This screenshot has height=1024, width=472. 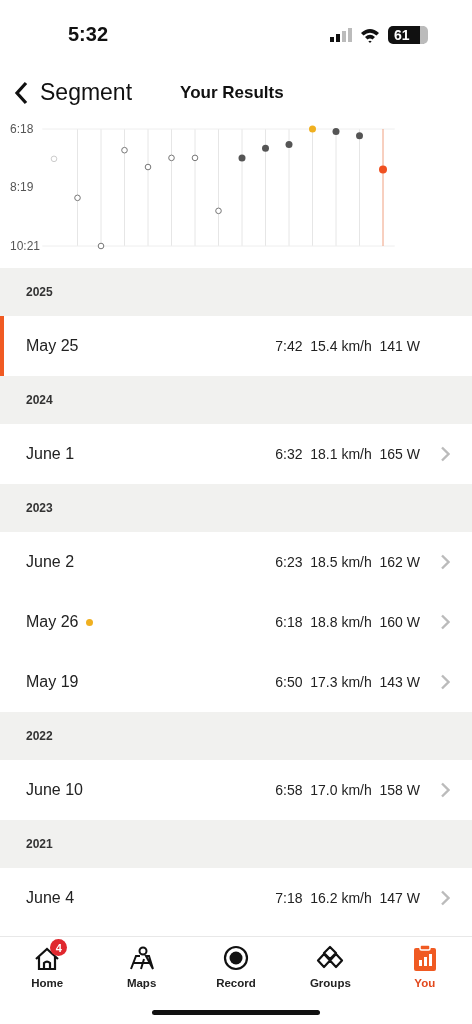 I want to click on axis-label: 6:18, so click(x=22, y=129).